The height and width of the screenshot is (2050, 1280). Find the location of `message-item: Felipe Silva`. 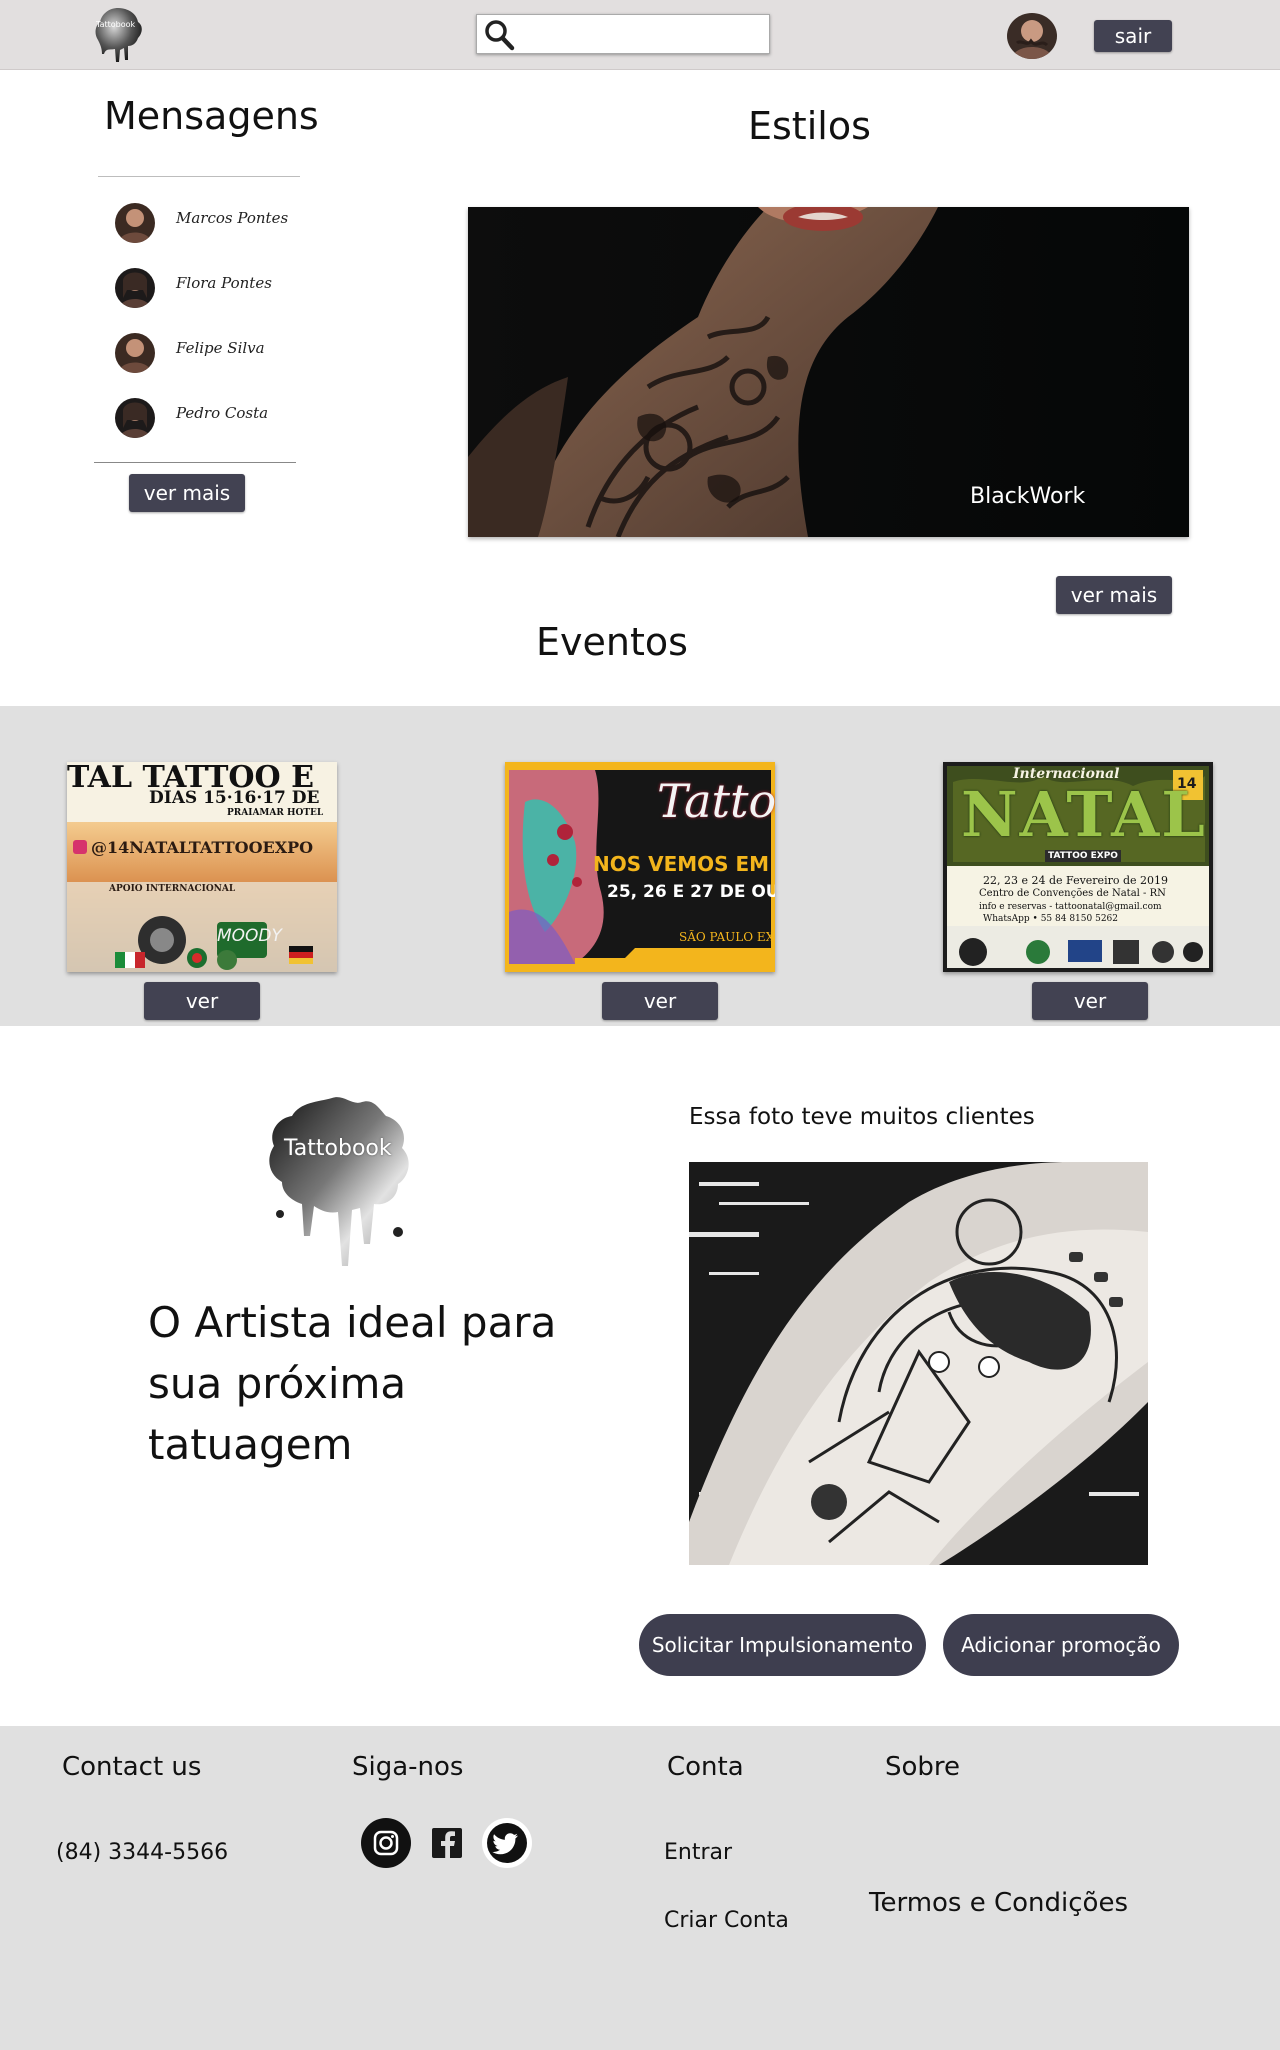

message-item: Felipe Silva is located at coordinates (245, 354).